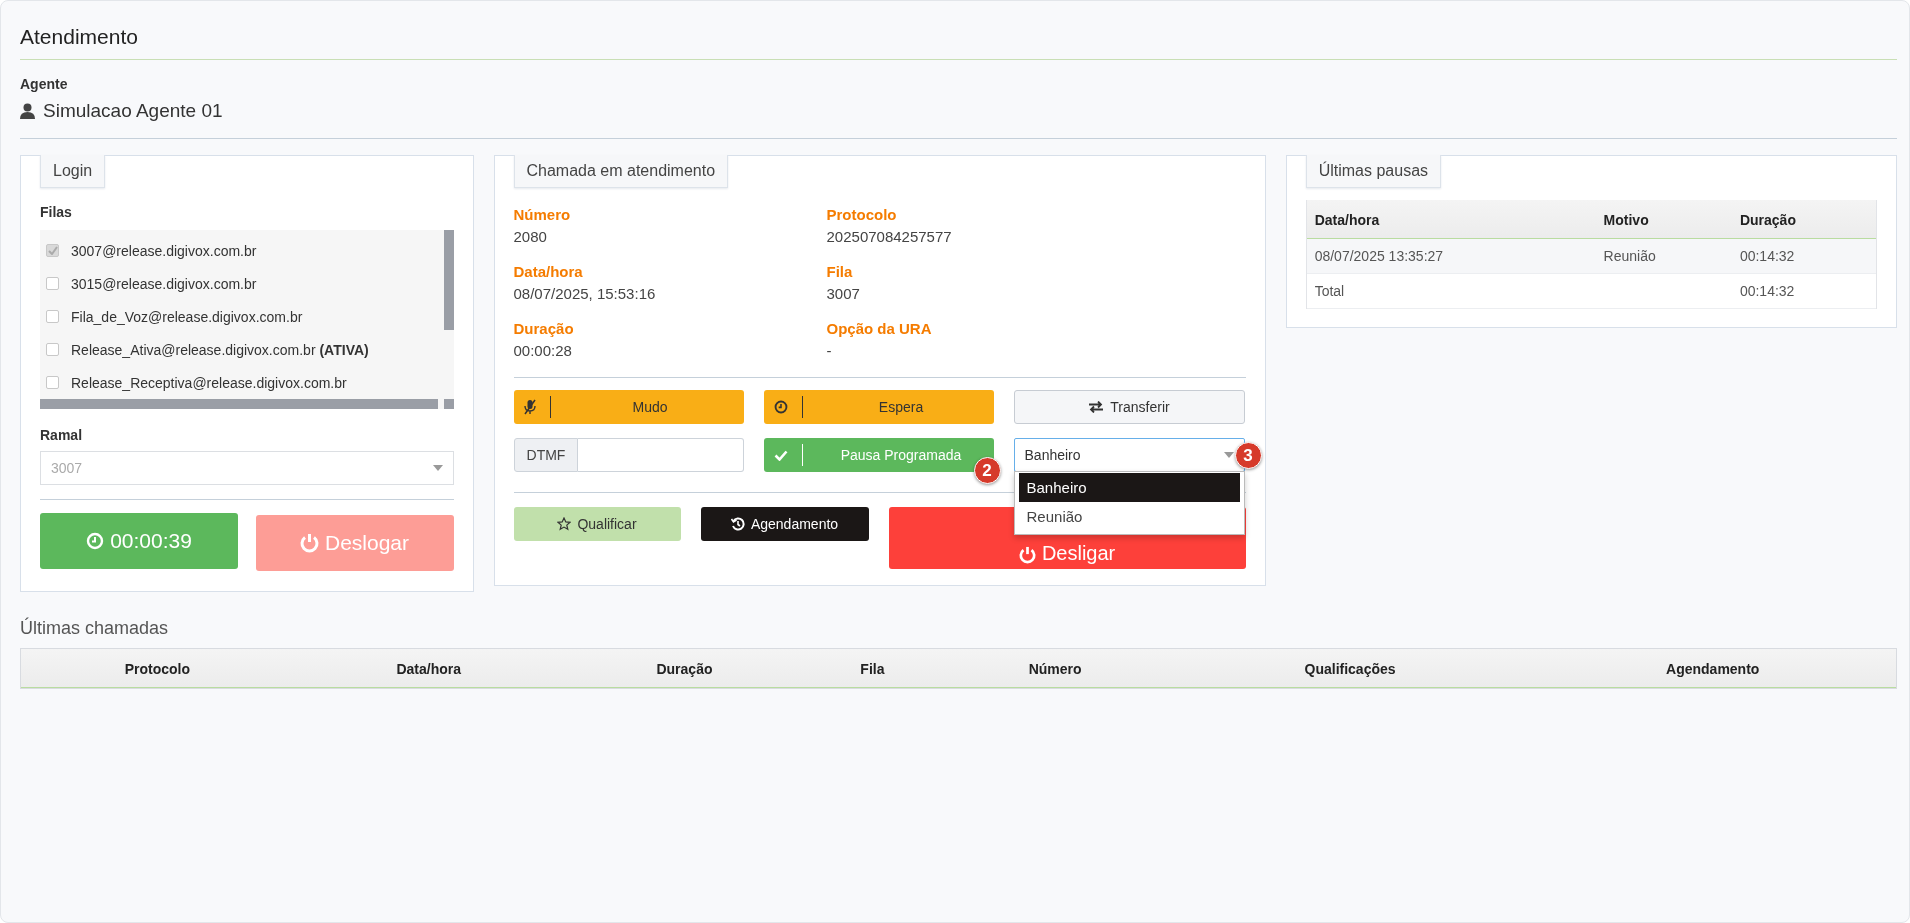 Image resolution: width=1910 pixels, height=923 pixels. What do you see at coordinates (542, 214) in the screenshot?
I see `field-label: Número` at bounding box center [542, 214].